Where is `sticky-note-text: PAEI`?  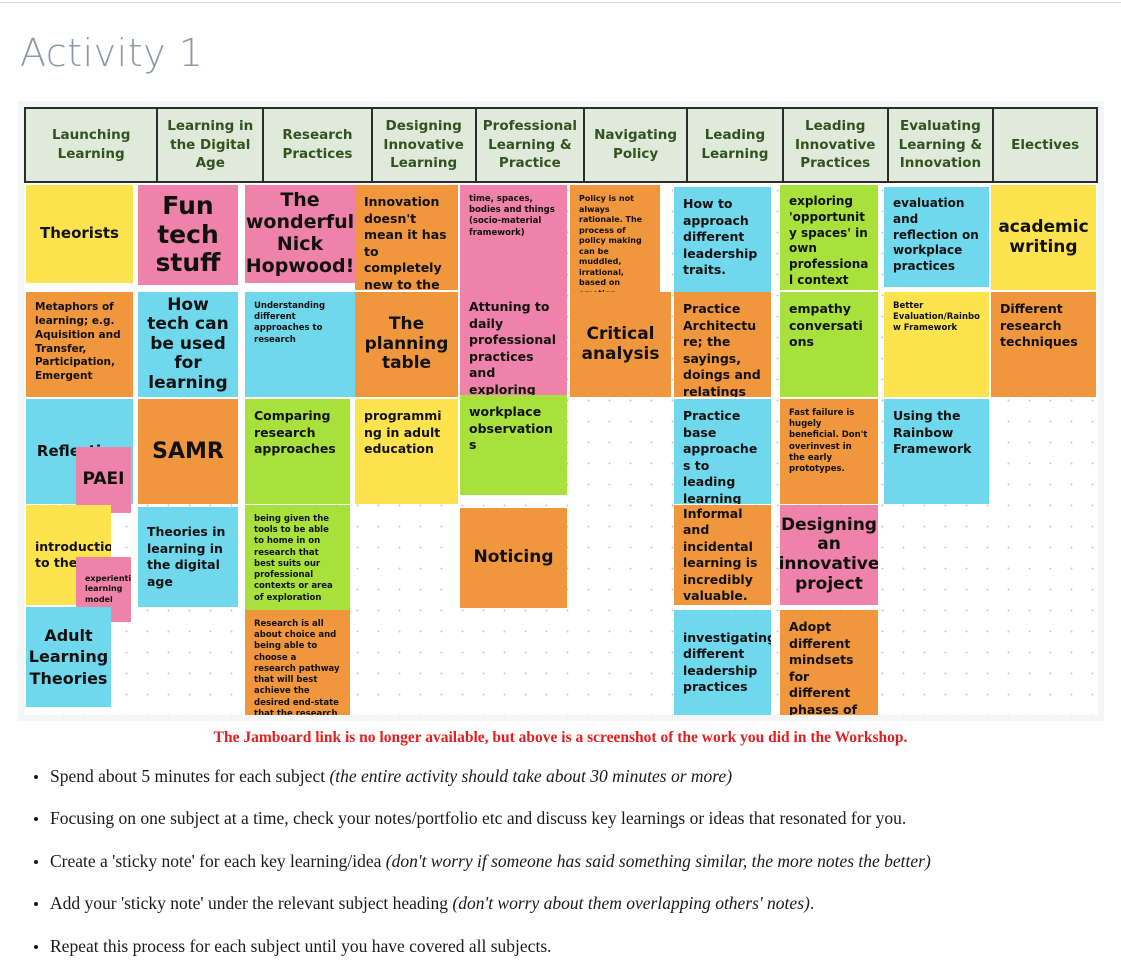
sticky-note-text: PAEI is located at coordinates (103, 479).